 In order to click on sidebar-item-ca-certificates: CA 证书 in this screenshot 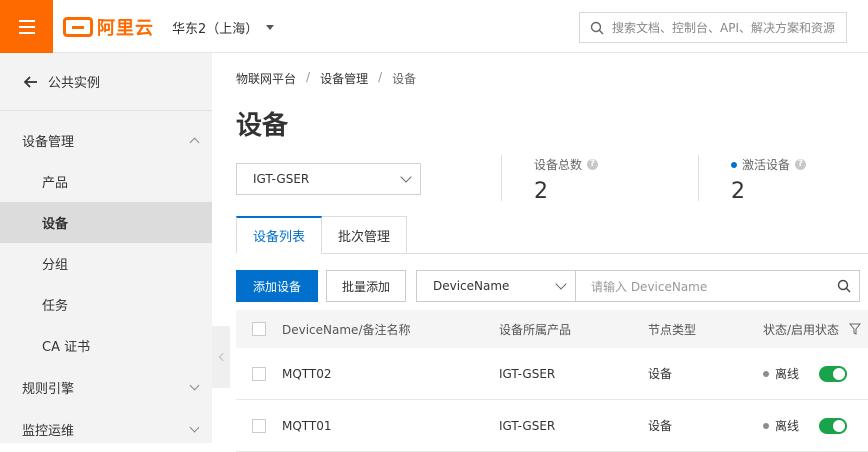, I will do `click(106, 345)`.